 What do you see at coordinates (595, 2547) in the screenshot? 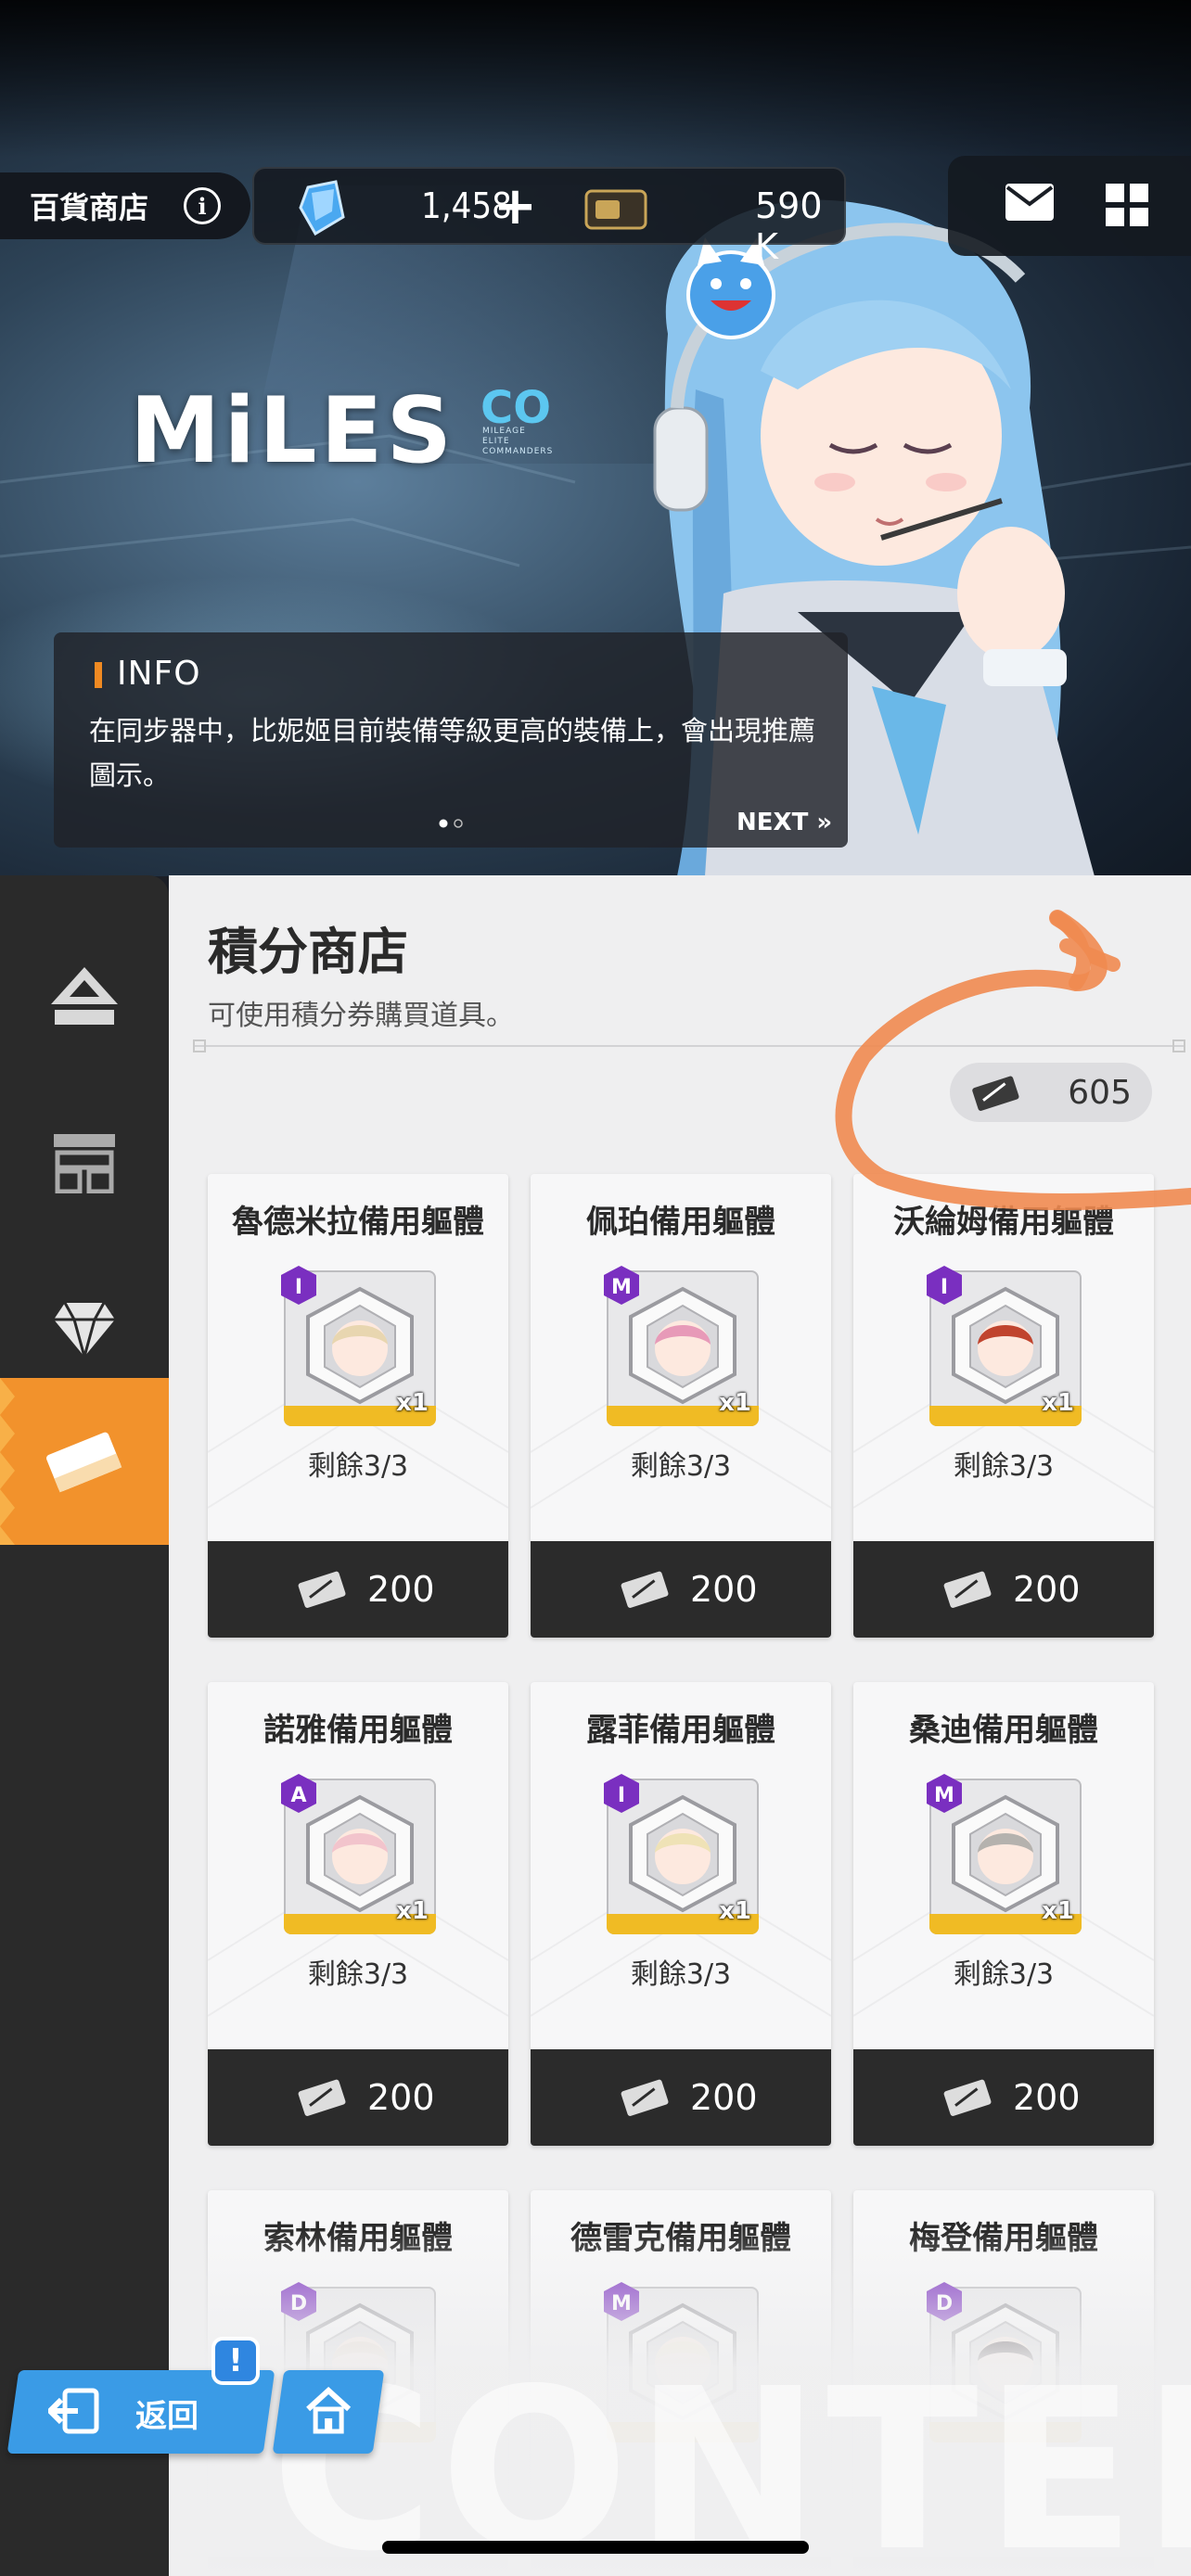
I see `home-indicator` at bounding box center [595, 2547].